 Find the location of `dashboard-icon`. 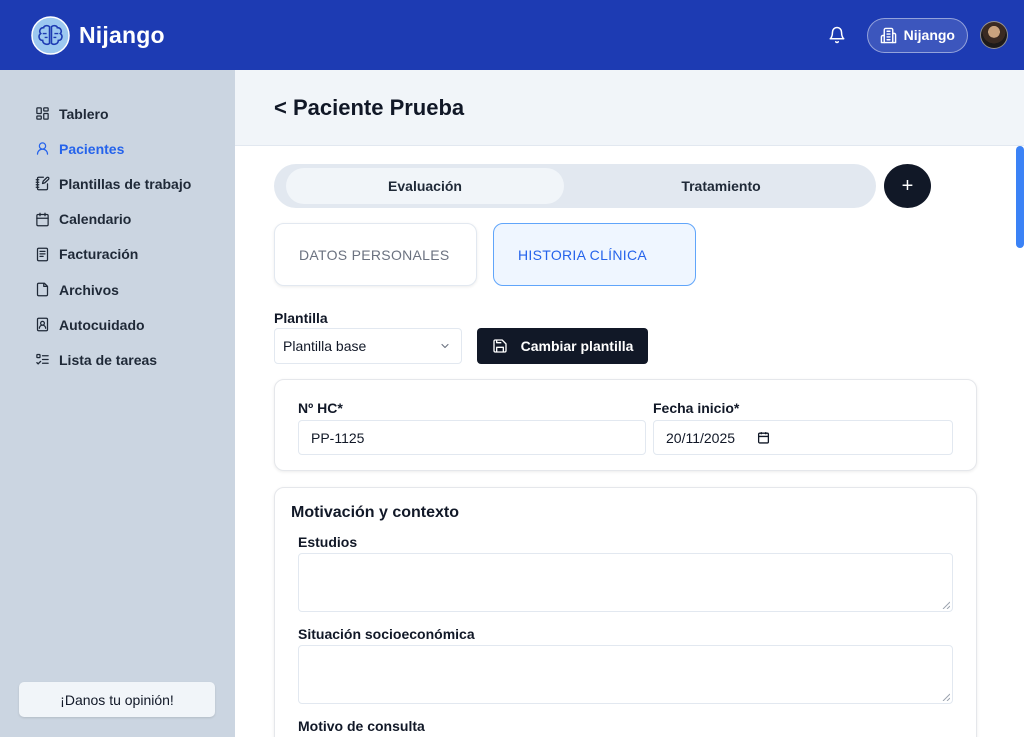

dashboard-icon is located at coordinates (42, 113).